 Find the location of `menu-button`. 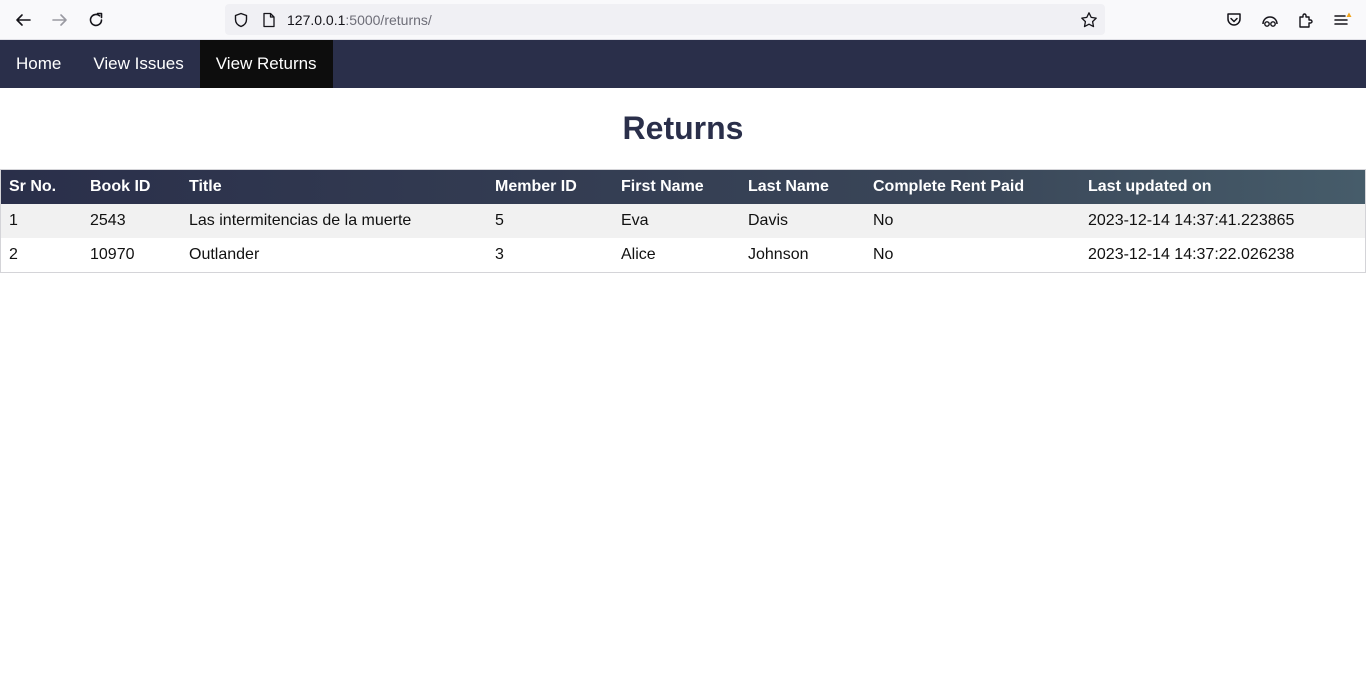

menu-button is located at coordinates (1342, 20).